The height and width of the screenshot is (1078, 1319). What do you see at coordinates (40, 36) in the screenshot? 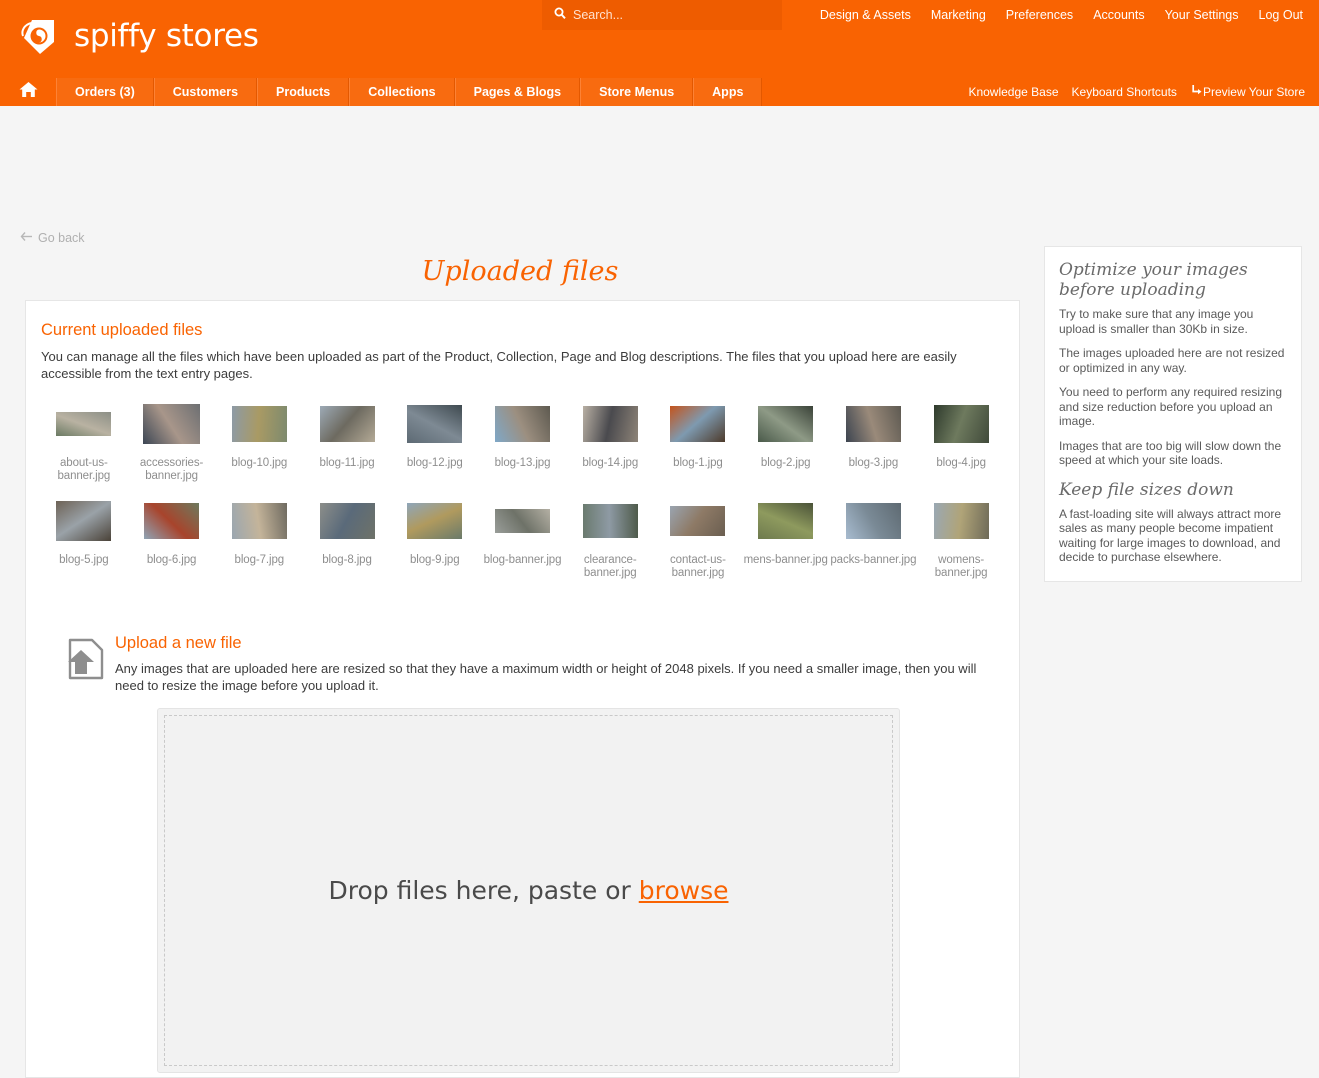
I see `price-tag-icon` at bounding box center [40, 36].